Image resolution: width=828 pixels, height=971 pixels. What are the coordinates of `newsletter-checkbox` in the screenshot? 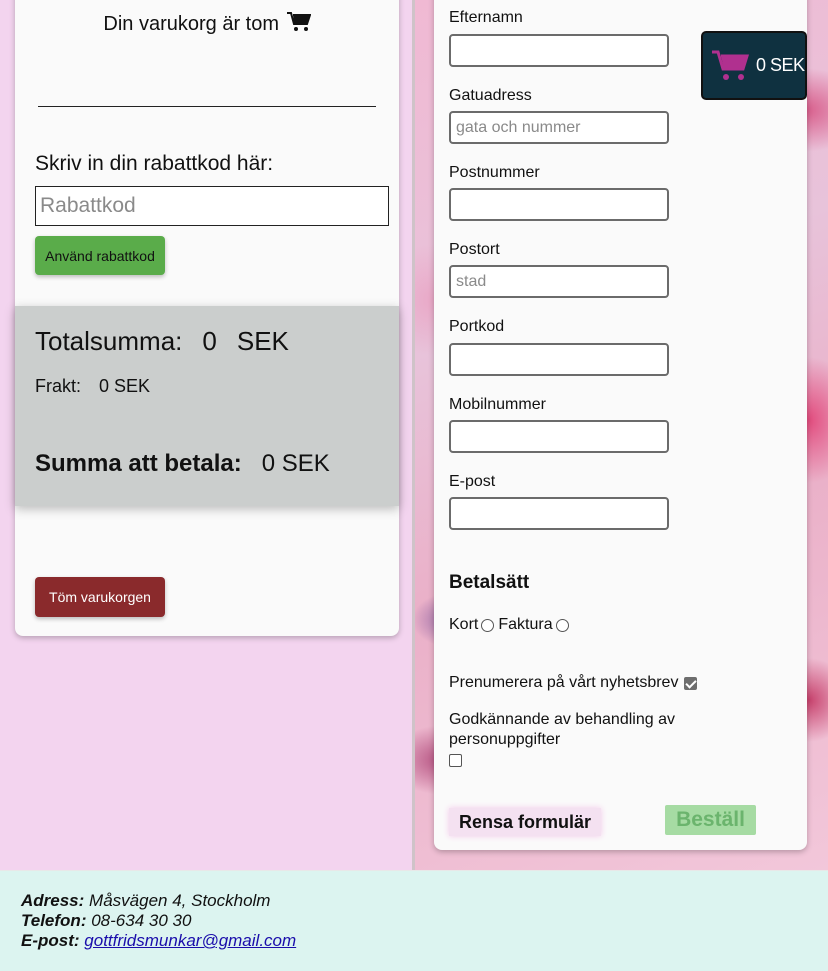 It's located at (691, 683).